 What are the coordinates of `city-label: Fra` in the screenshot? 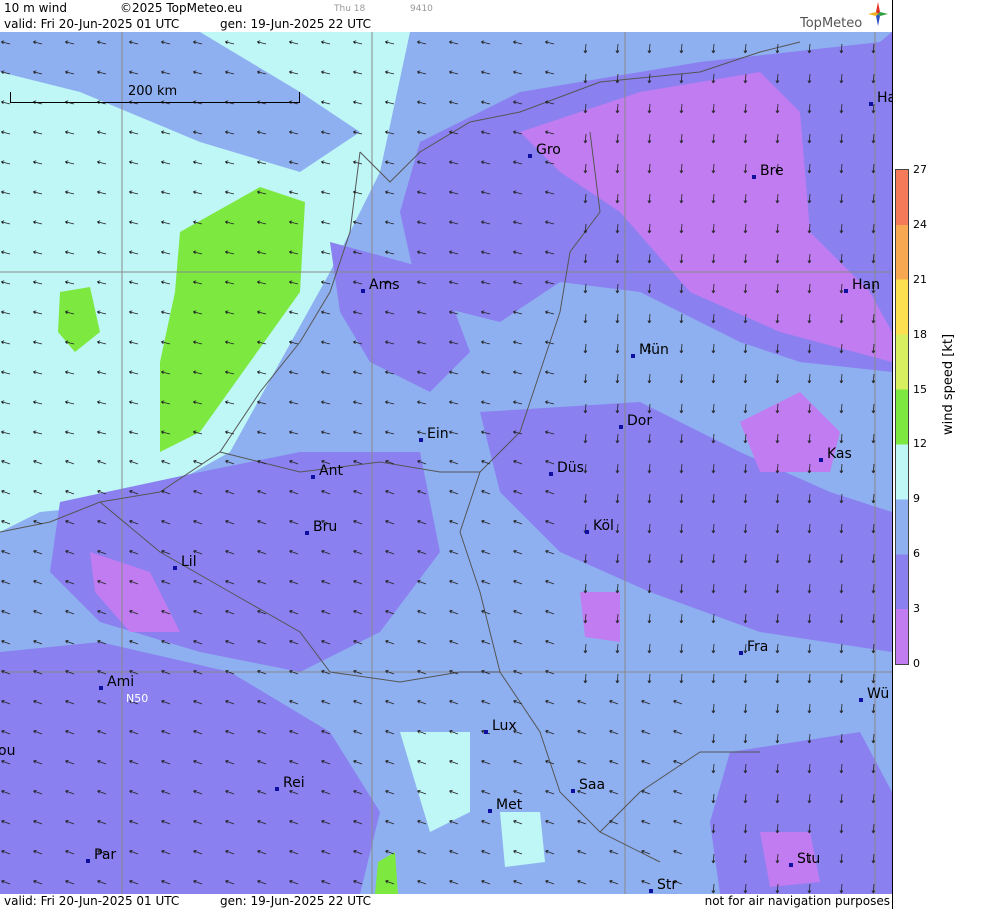 It's located at (753, 647).